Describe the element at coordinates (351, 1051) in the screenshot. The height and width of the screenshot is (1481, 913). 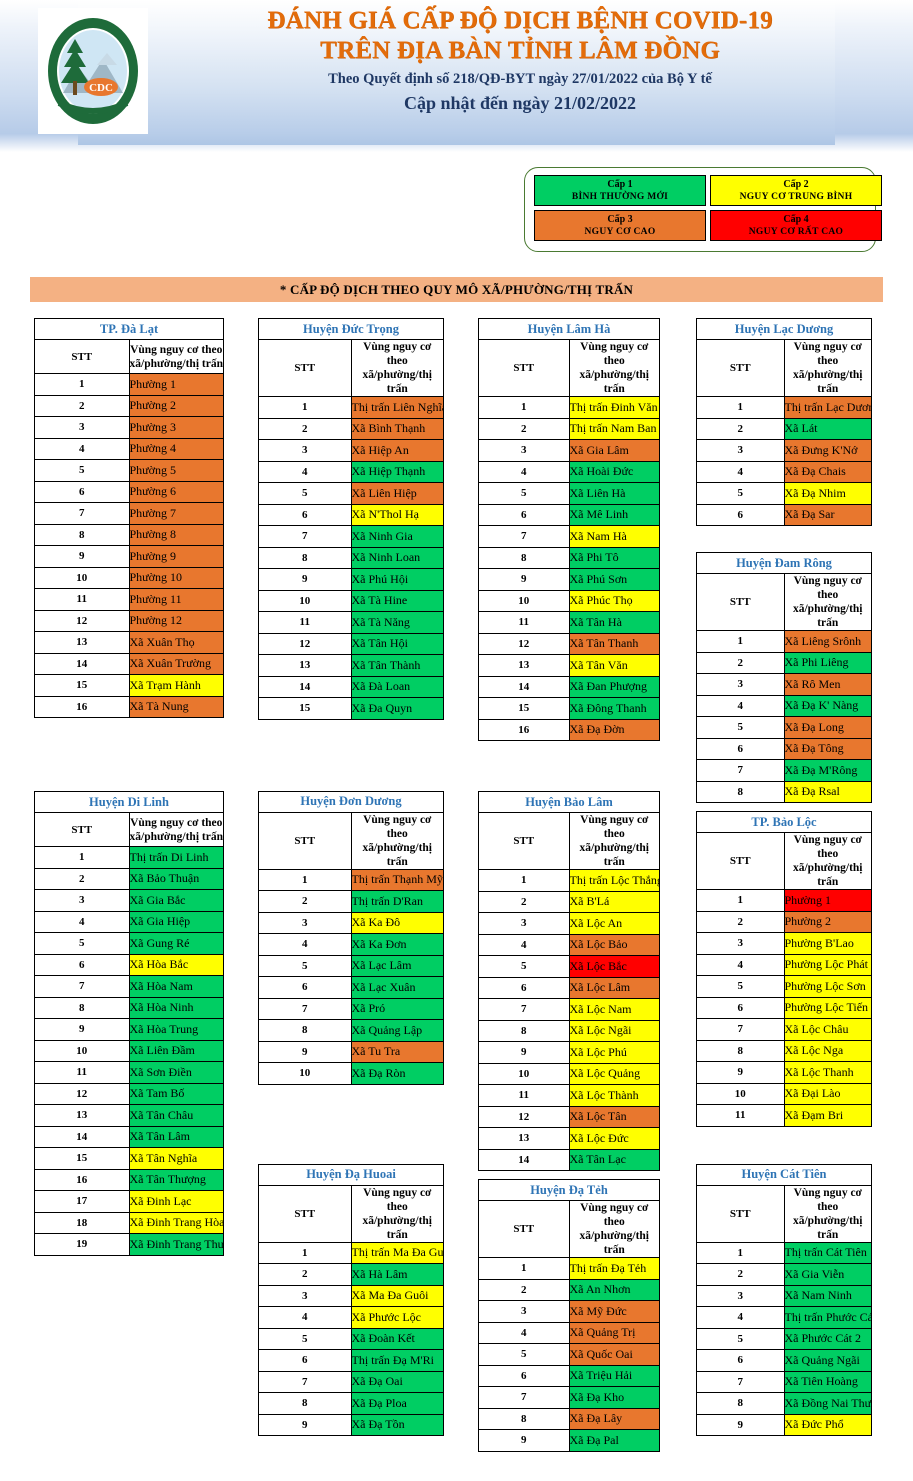
I see `table-row: 9 Xã Tu Tra` at that location.